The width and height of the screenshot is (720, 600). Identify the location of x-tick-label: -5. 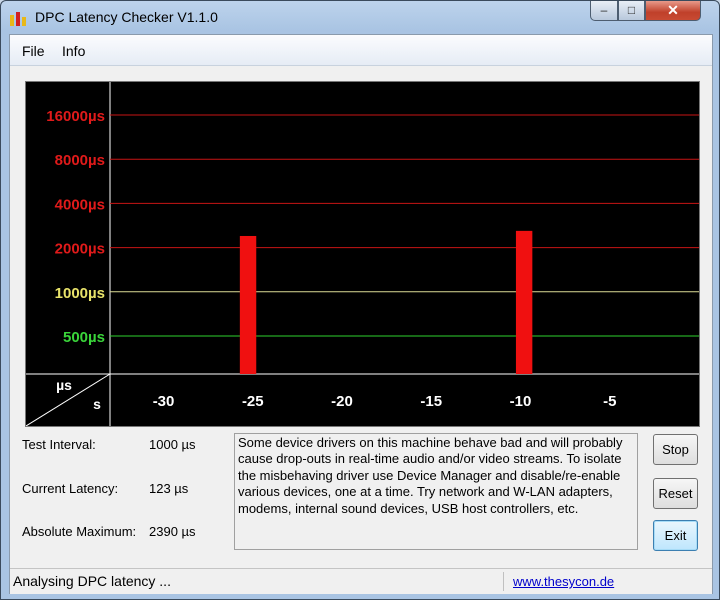
(609, 401).